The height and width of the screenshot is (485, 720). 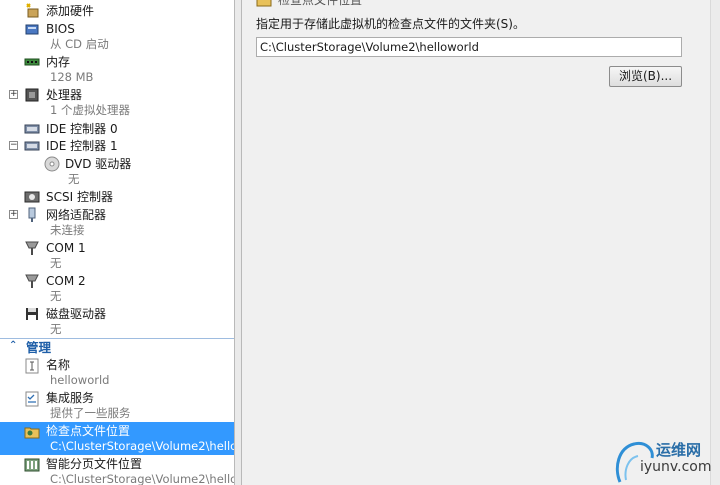 I want to click on tree-item-label: IDE 控制器 0, so click(x=82, y=129).